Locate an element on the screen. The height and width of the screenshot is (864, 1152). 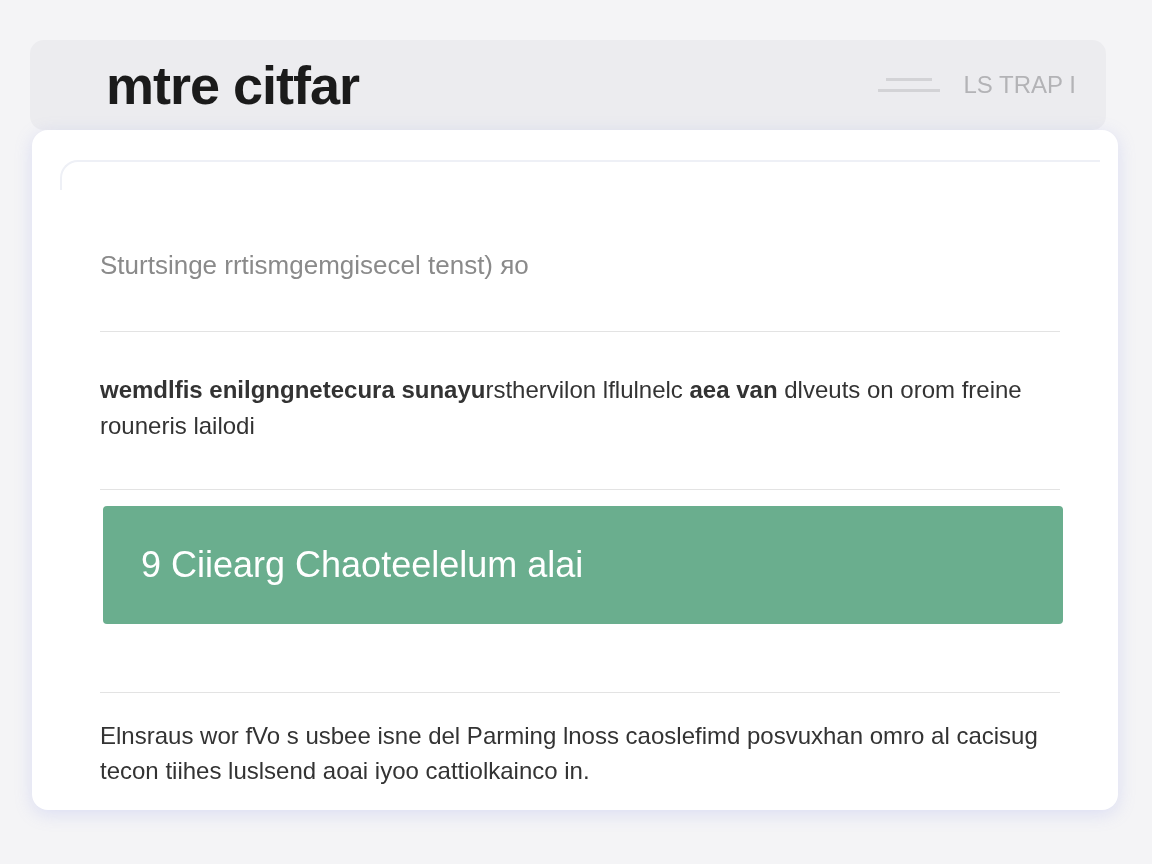
page-title: mtre citfar is located at coordinates (233, 85).